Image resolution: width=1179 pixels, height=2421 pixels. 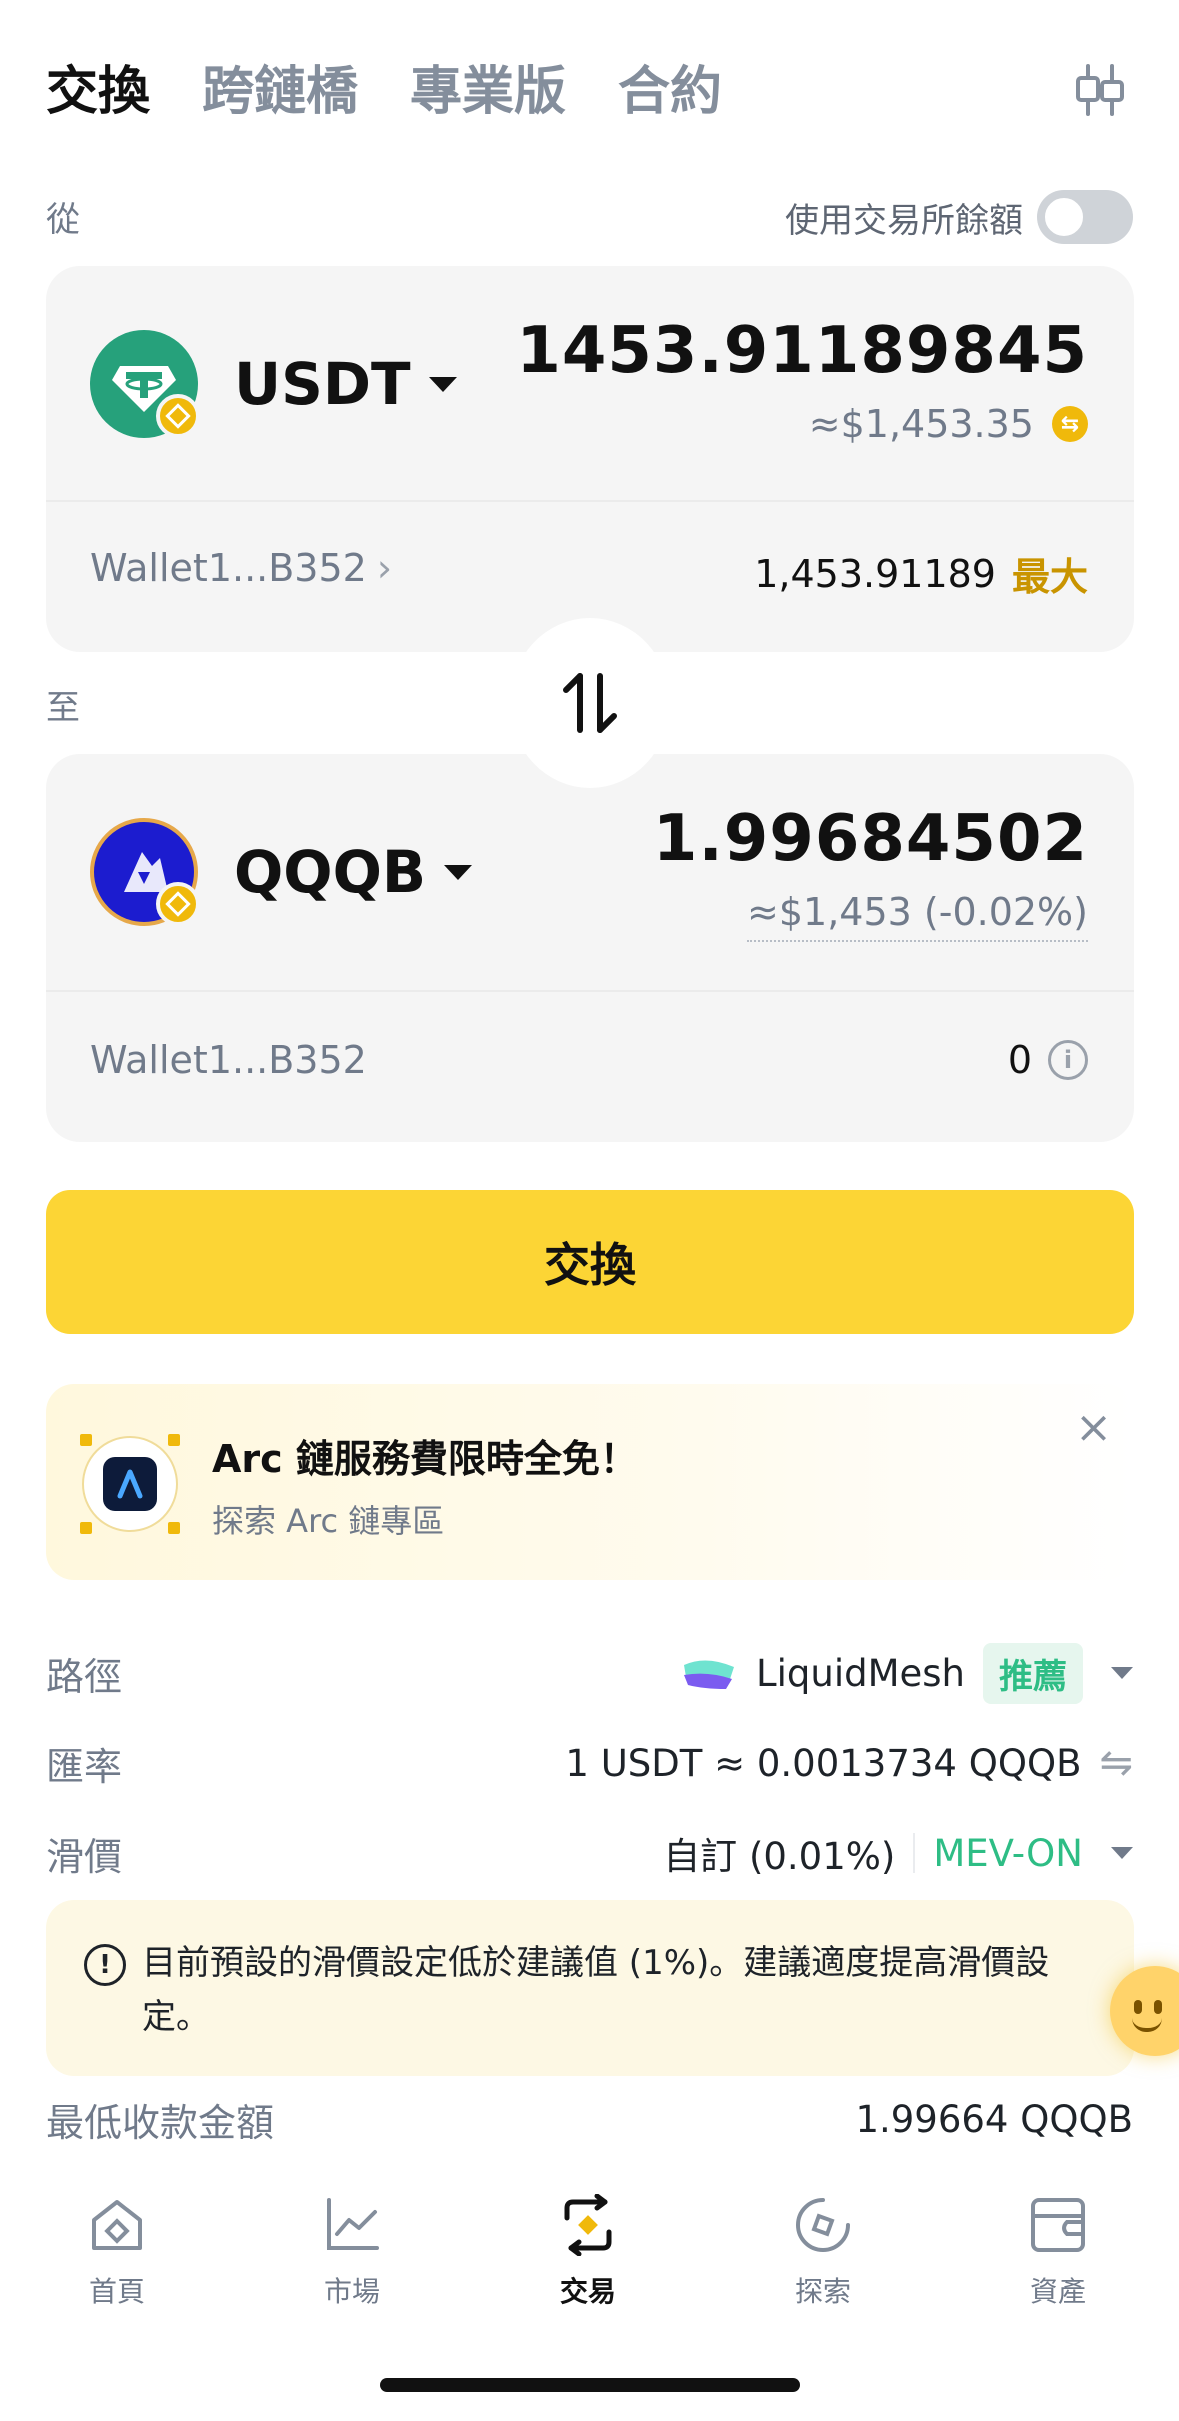 I want to click on warning-text: 目前預設的滑價設定低於建議值 (1%)。建議適度提高滑價設定。, so click(x=596, y=1990).